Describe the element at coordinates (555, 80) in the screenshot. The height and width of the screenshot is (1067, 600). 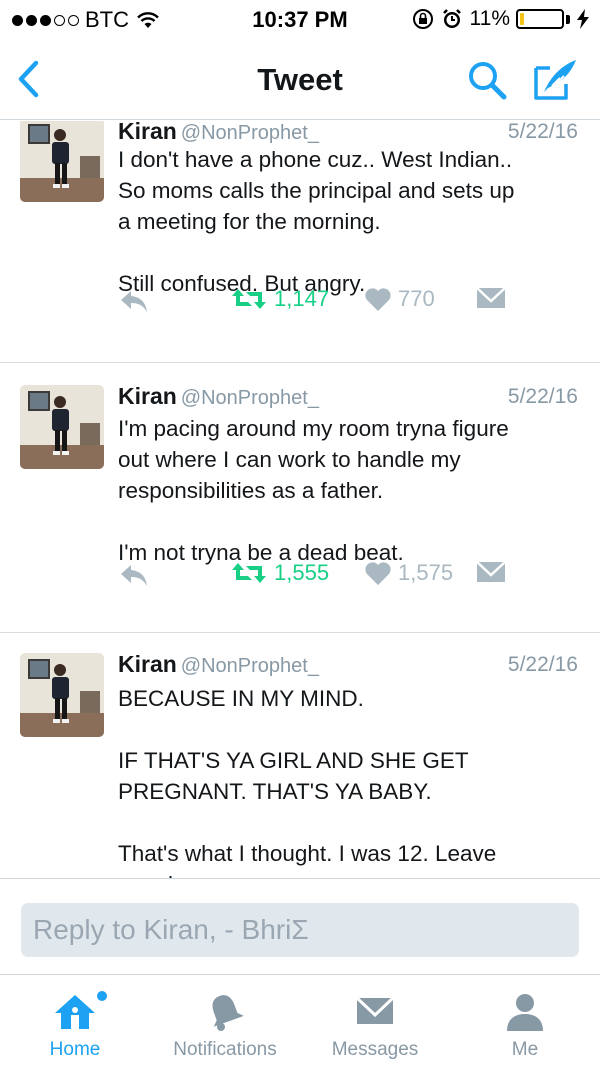
I see `compose-icon` at that location.